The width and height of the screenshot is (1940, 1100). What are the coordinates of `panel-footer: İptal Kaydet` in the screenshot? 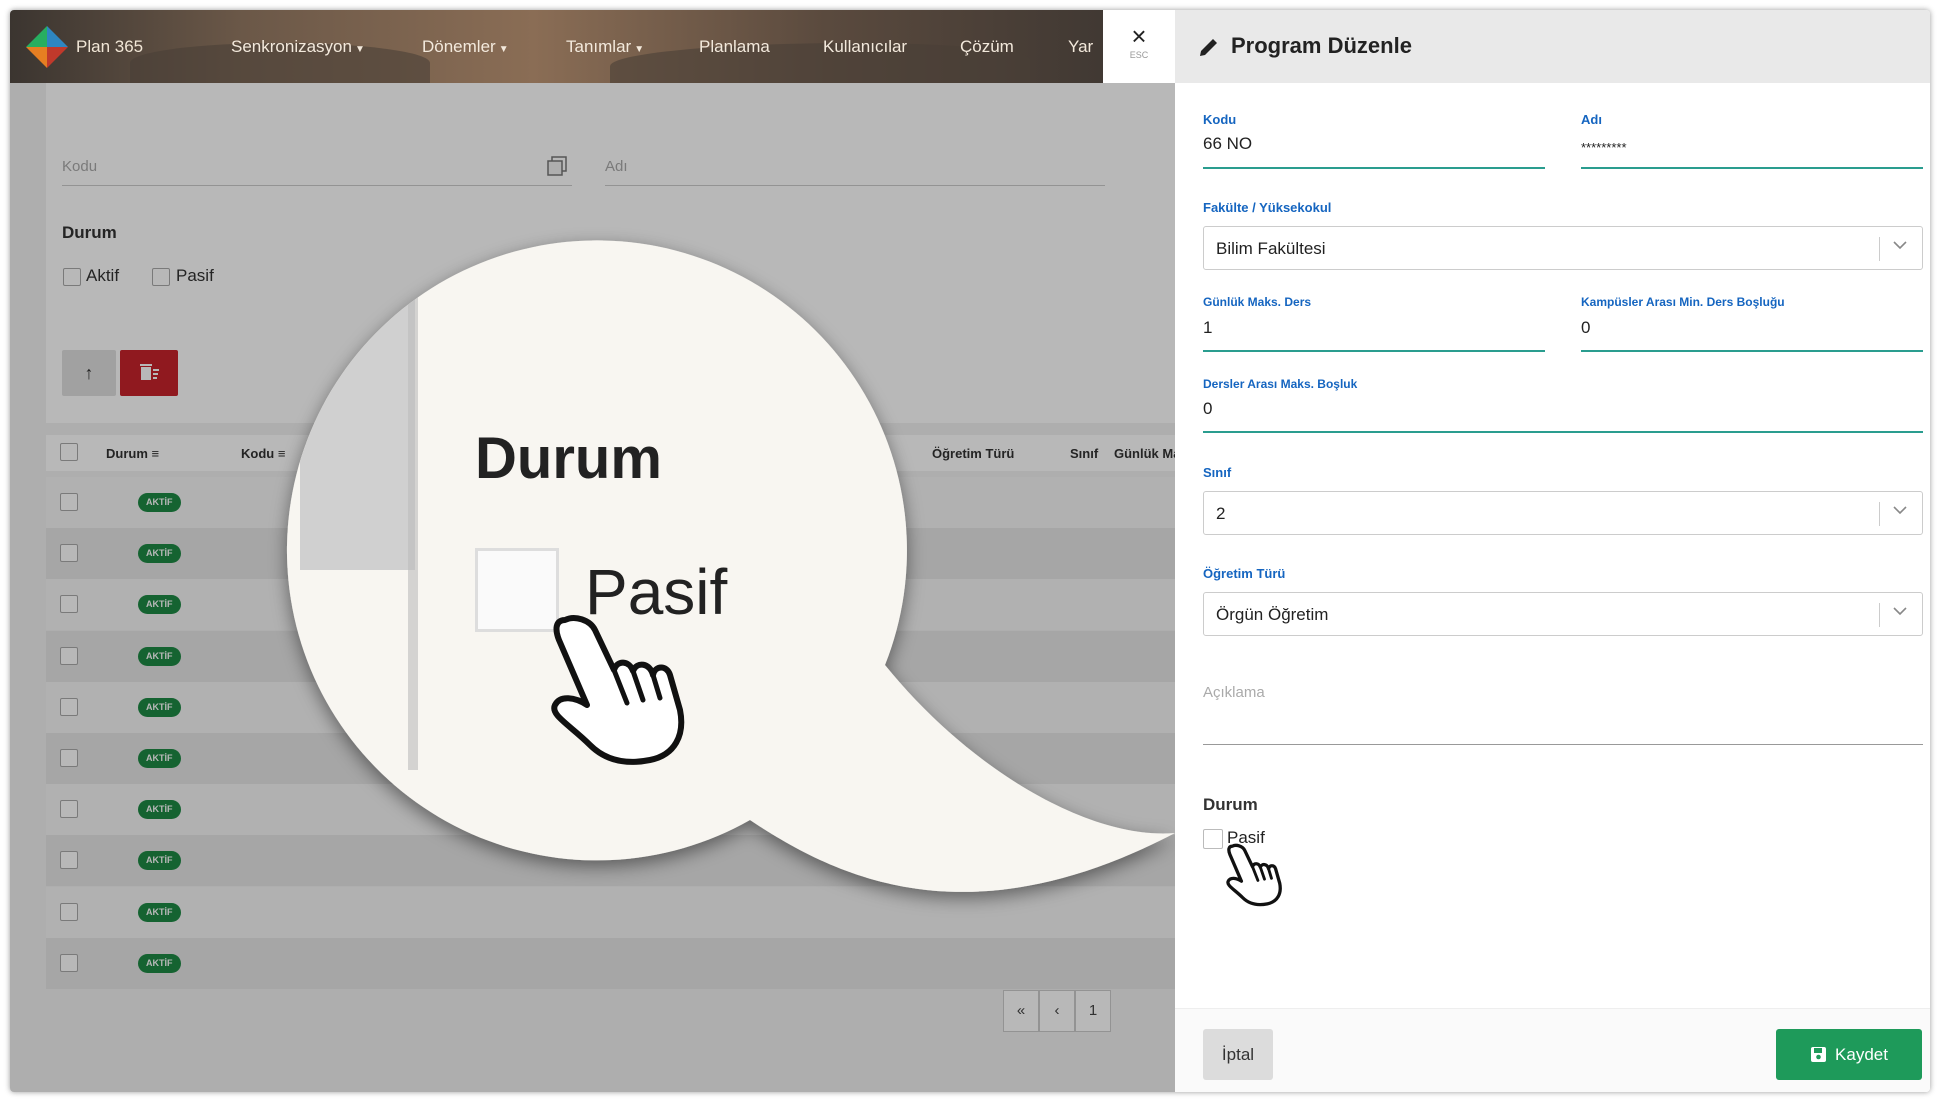 It's located at (1552, 1050).